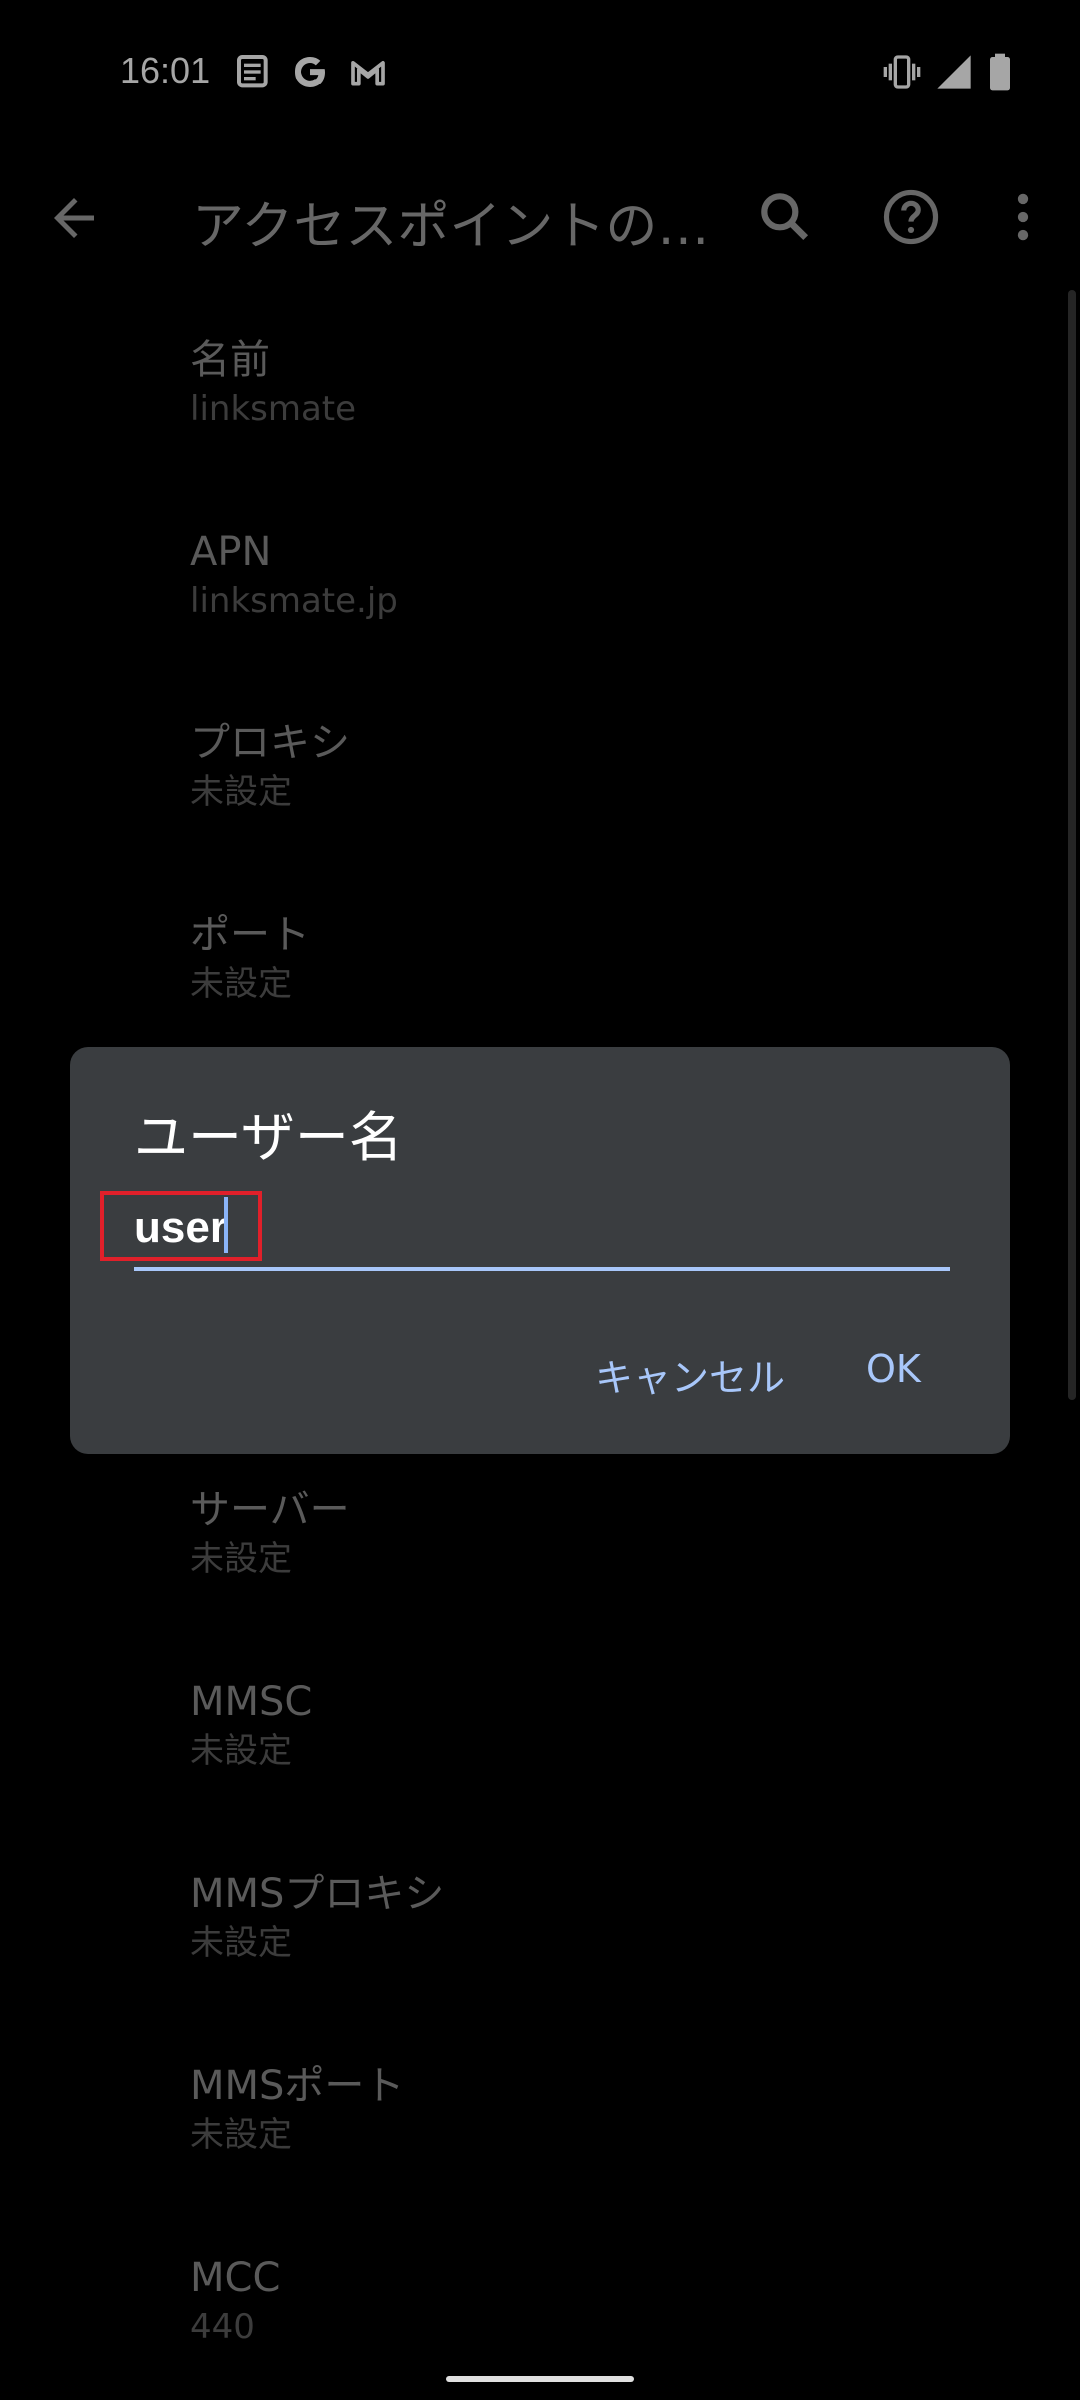  What do you see at coordinates (590, 1944) in the screenshot?
I see `list-item-mms-proxy: MMSプロキシ 未設定` at bounding box center [590, 1944].